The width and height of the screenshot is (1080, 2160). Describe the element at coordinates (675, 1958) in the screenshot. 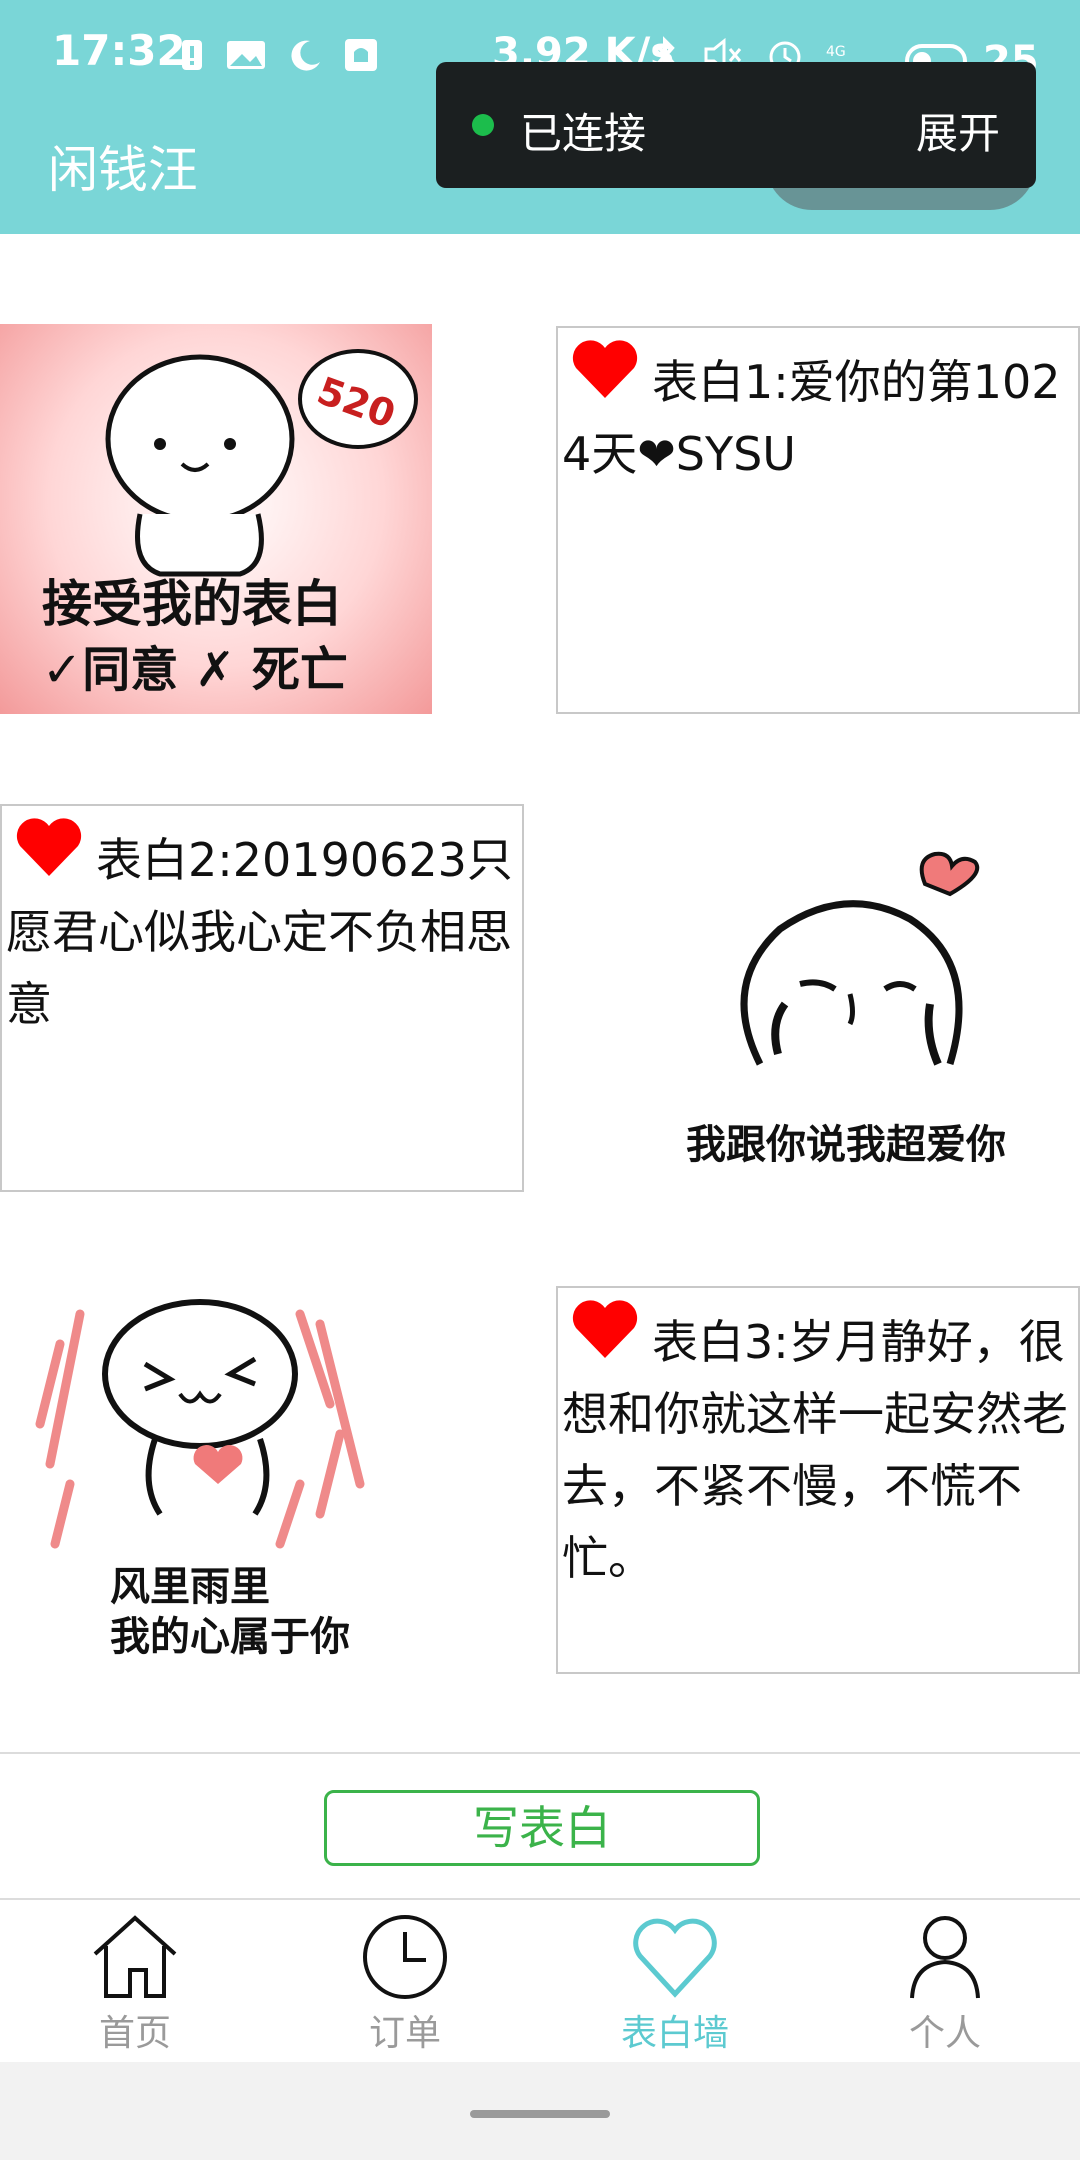

I see `heart-outline-icon` at that location.